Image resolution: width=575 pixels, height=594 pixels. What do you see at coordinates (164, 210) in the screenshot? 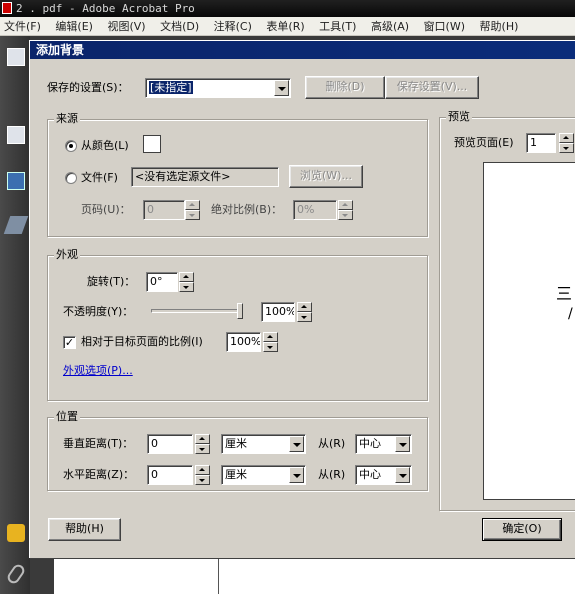
I see `page-number-field: 0` at bounding box center [164, 210].